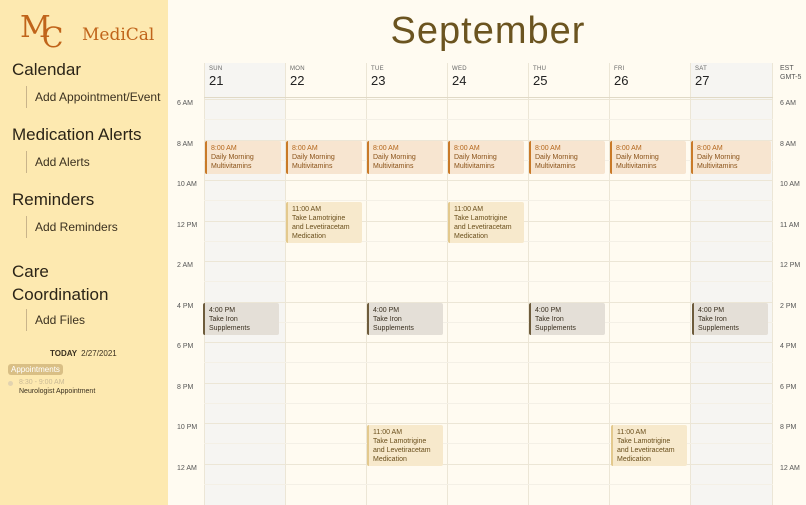 This screenshot has height=505, width=806. What do you see at coordinates (568, 284) in the screenshot?
I see `day-column-thu: THU 25` at bounding box center [568, 284].